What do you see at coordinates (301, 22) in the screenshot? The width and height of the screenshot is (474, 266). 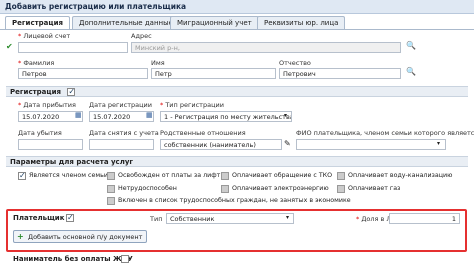 I see `tab-legal-entity: Реквизиты юр. лица` at bounding box center [301, 22].